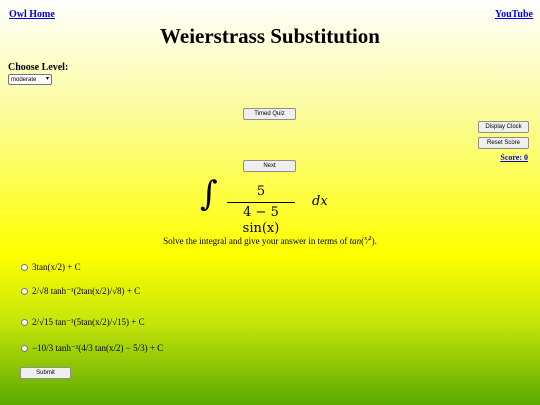 This screenshot has height=405, width=540. I want to click on differential: dx, so click(320, 201).